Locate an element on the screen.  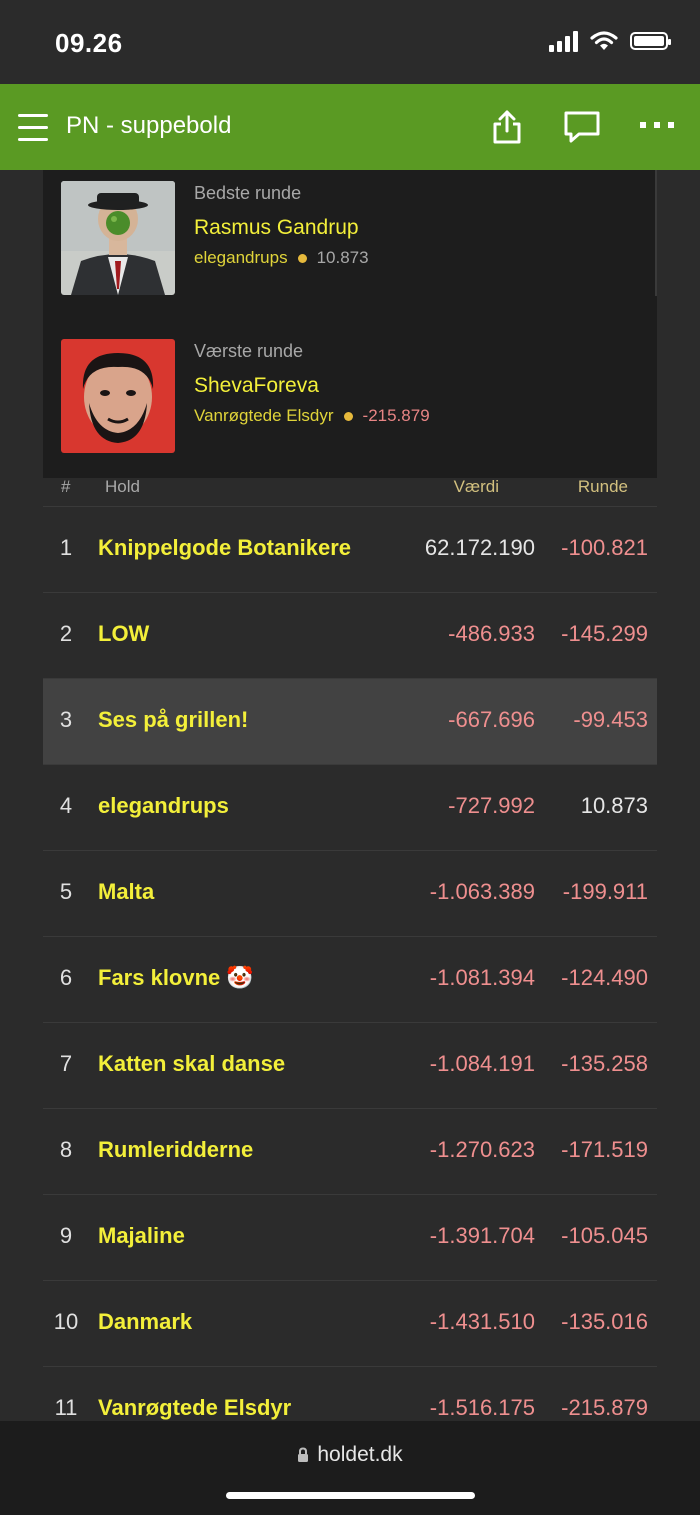
row-team: Fars klovne 🤡 is located at coordinates (176, 978).